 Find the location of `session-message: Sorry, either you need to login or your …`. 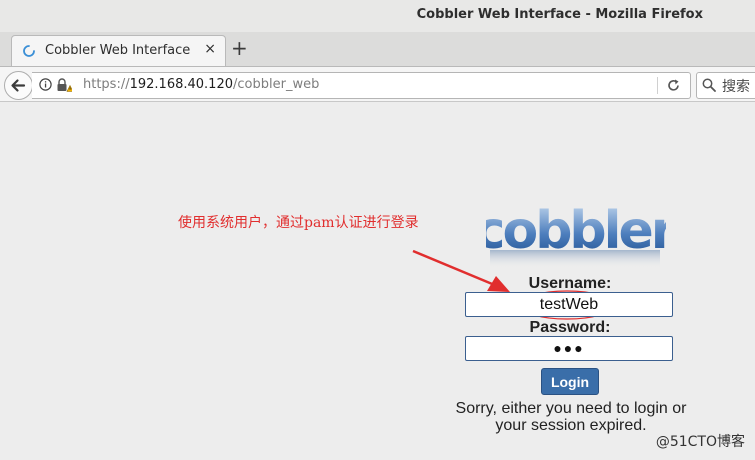

session-message: Sorry, either you need to login or your … is located at coordinates (571, 417).